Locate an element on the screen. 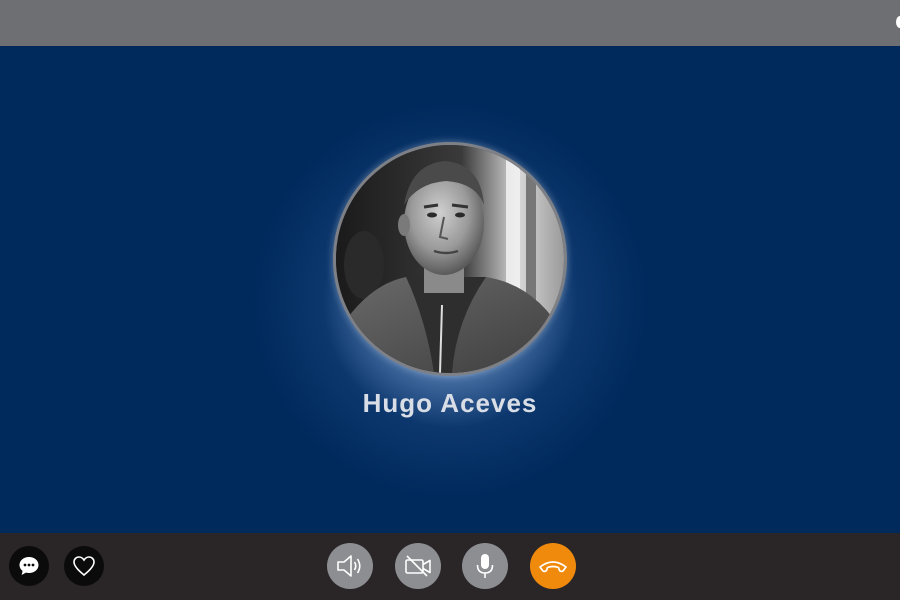 The image size is (900, 600). caller-photo is located at coordinates (450, 259).